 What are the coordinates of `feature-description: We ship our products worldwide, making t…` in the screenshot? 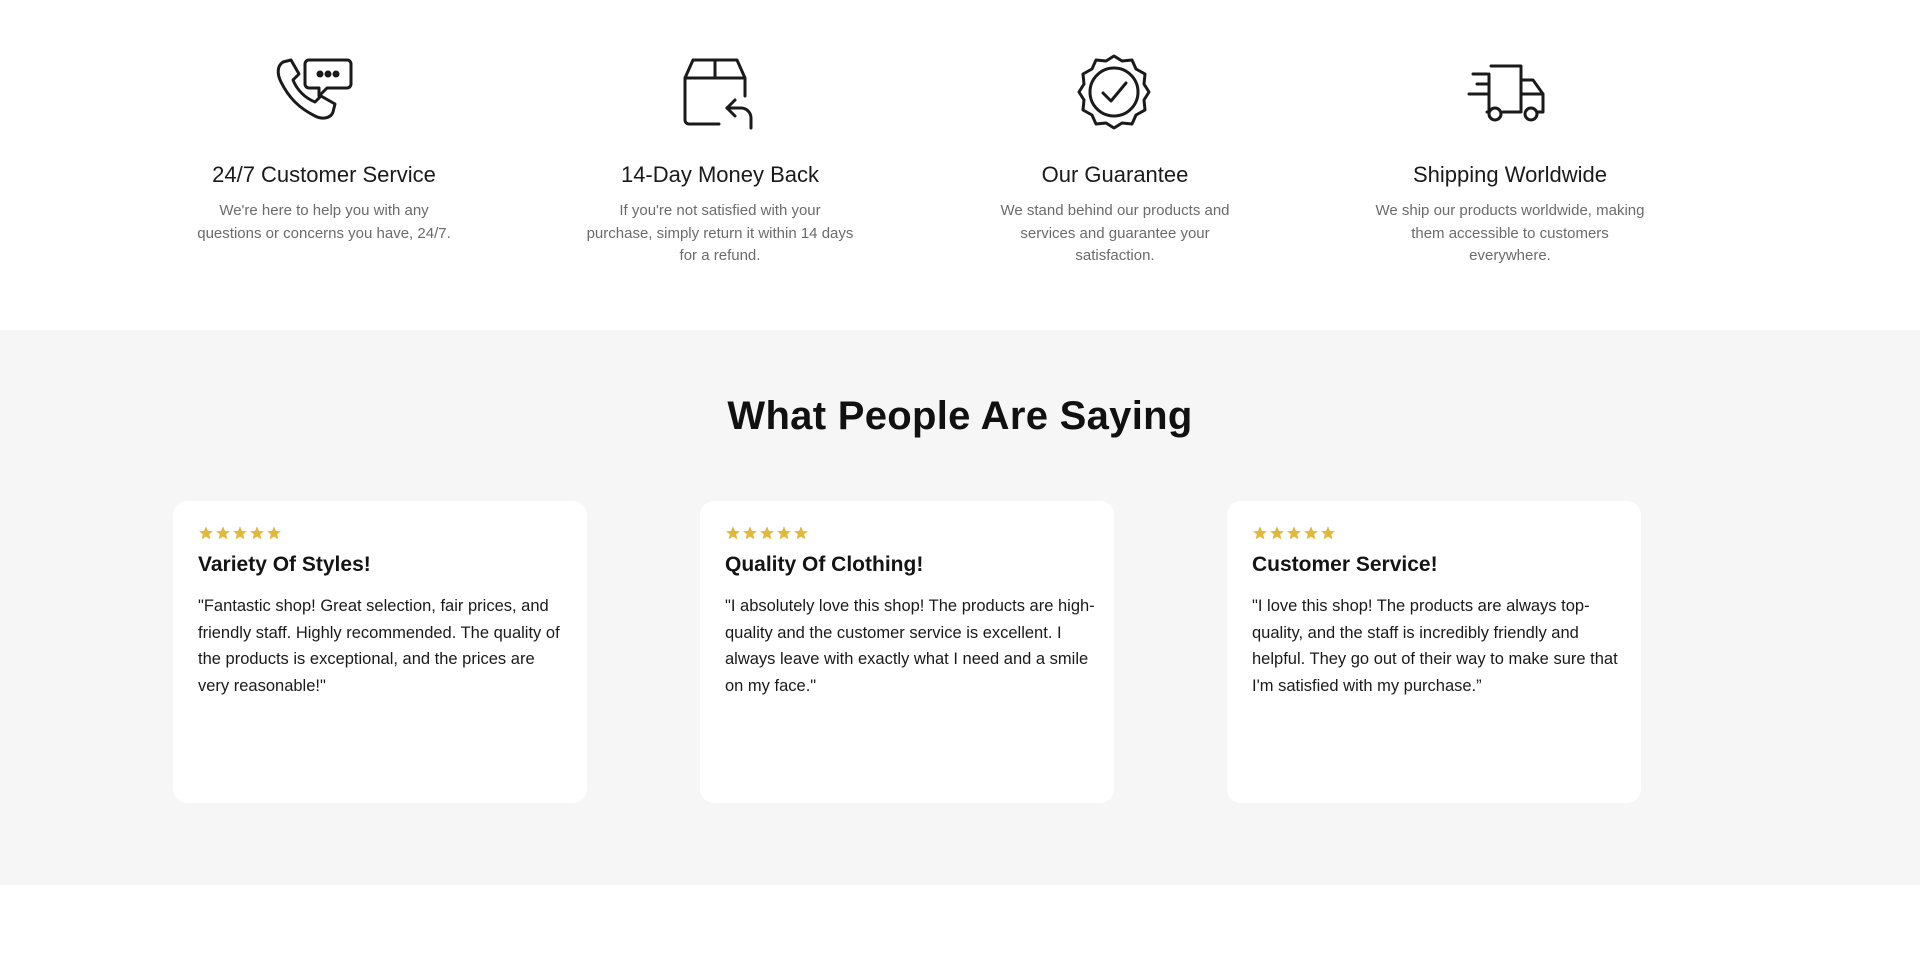 It's located at (1510, 233).